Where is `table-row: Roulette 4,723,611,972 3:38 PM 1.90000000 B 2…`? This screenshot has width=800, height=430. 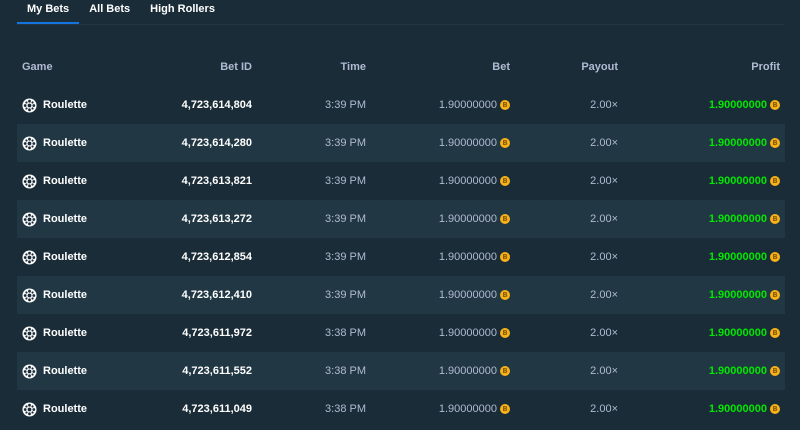 table-row: Roulette 4,723,611,972 3:38 PM 1.90000000 B 2… is located at coordinates (401, 333).